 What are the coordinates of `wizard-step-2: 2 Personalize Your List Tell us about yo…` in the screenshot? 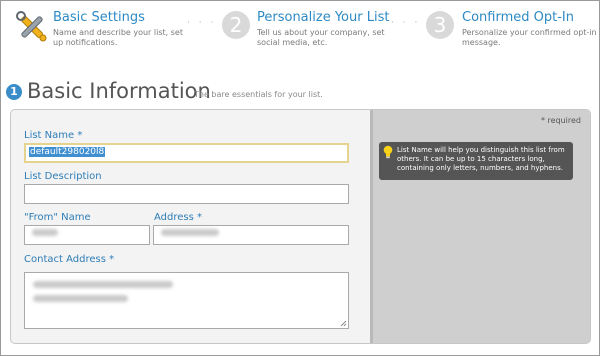 It's located at (307, 31).